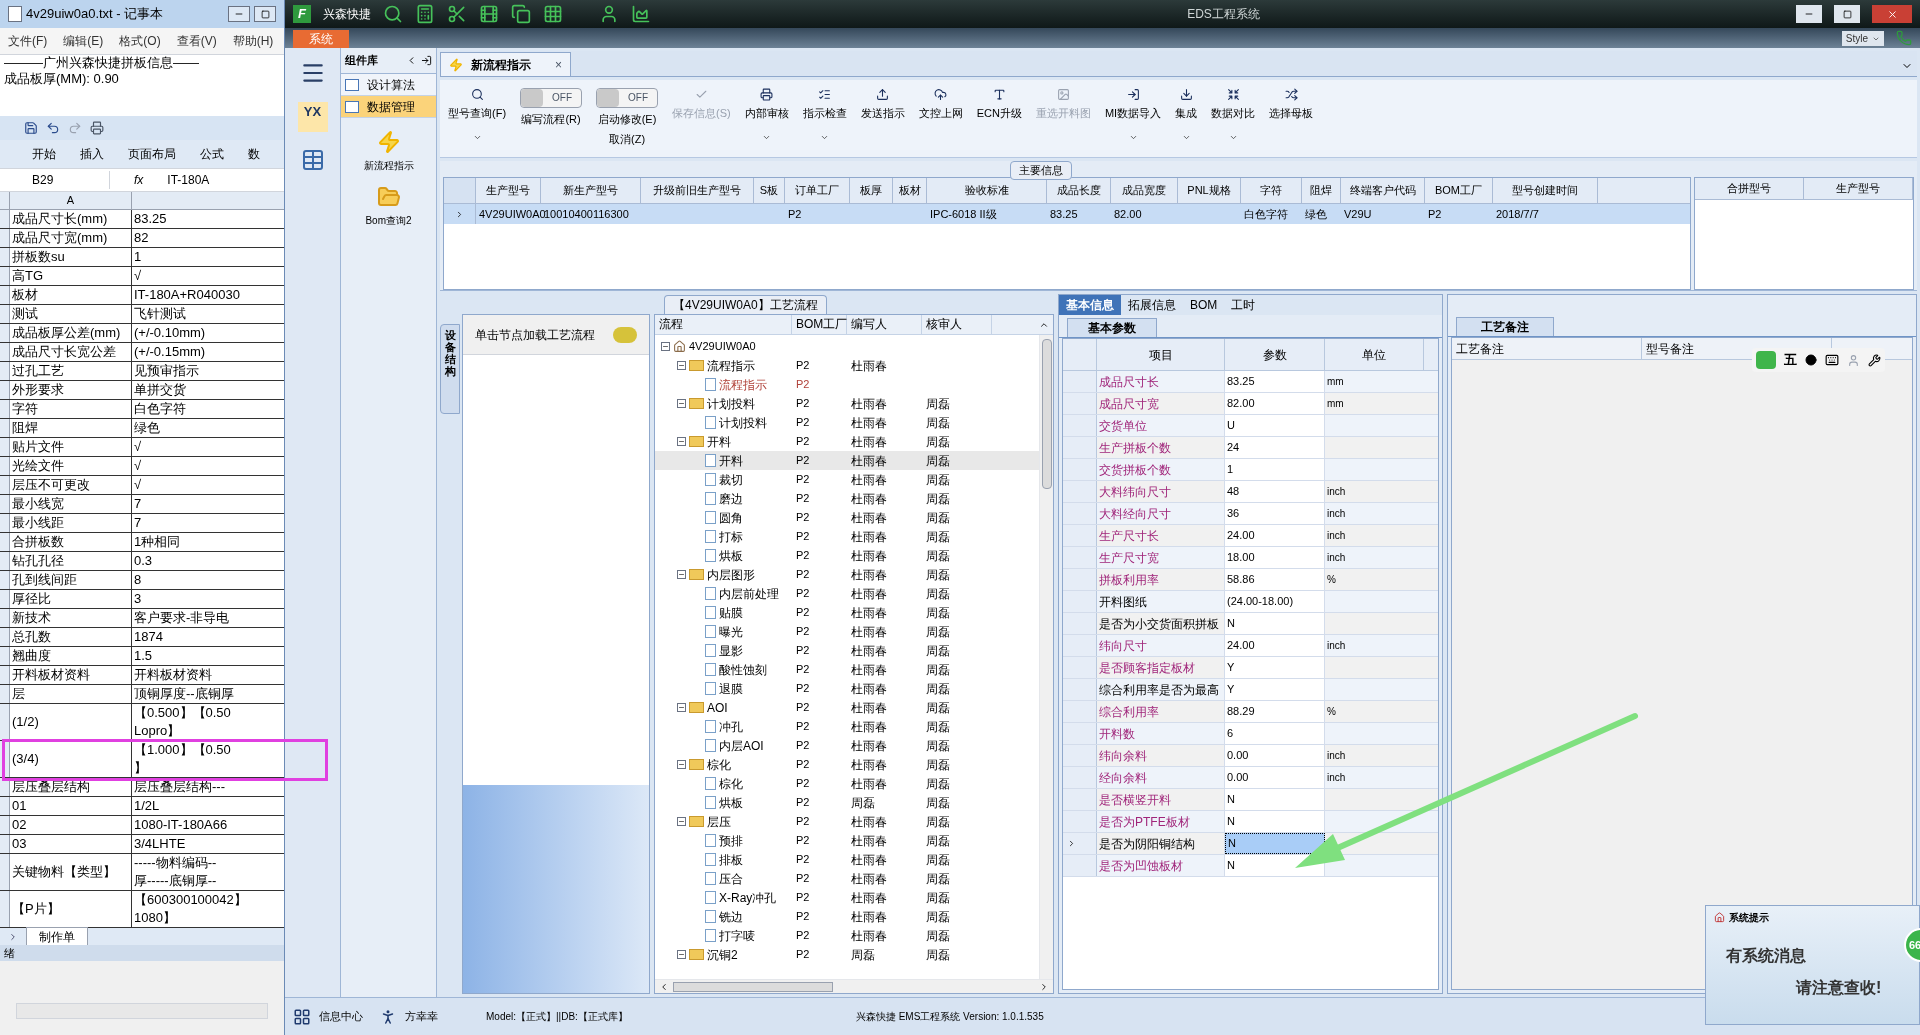  I want to click on tree-row: AOI P2 杜雨春 周磊, so click(847, 707).